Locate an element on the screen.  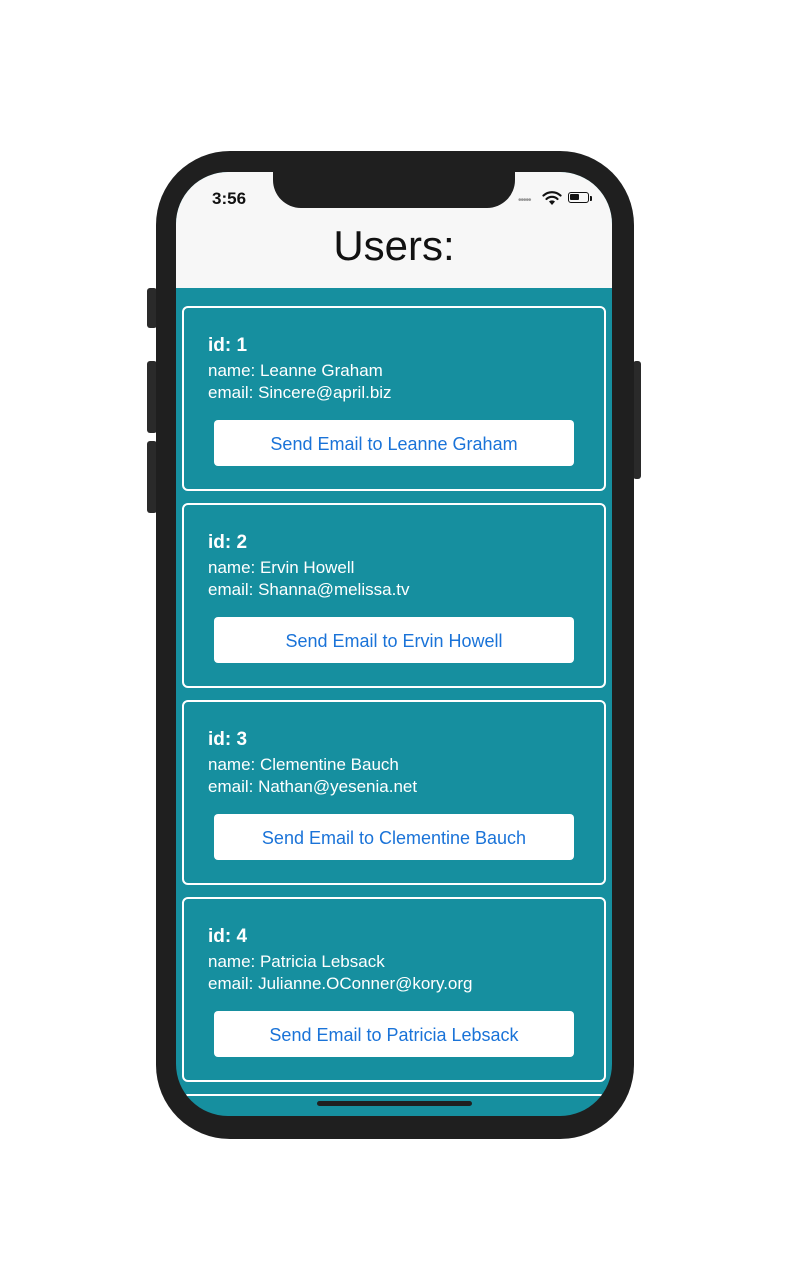
page-title: Users: is located at coordinates (394, 245).